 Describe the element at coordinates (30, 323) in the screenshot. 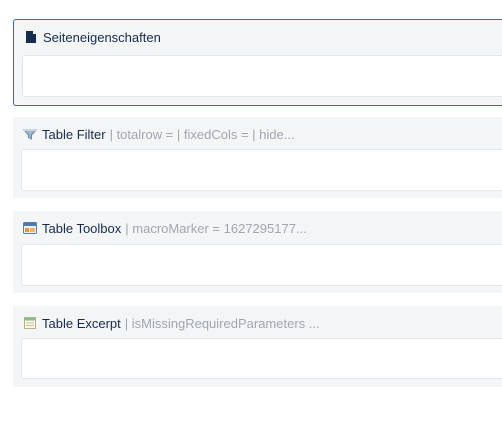

I see `excerpt-icon` at that location.